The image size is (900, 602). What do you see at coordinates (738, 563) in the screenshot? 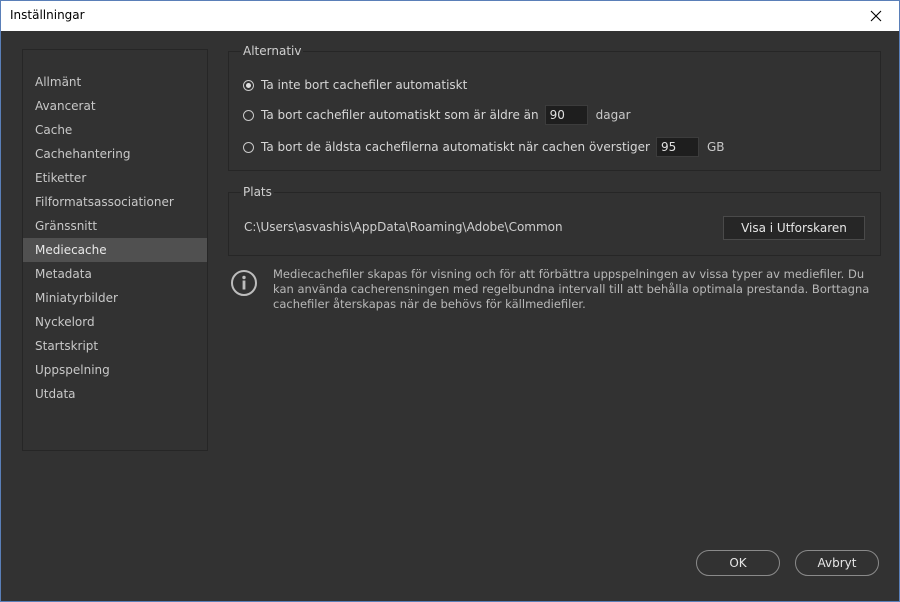
I see `ok-button: OK` at bounding box center [738, 563].